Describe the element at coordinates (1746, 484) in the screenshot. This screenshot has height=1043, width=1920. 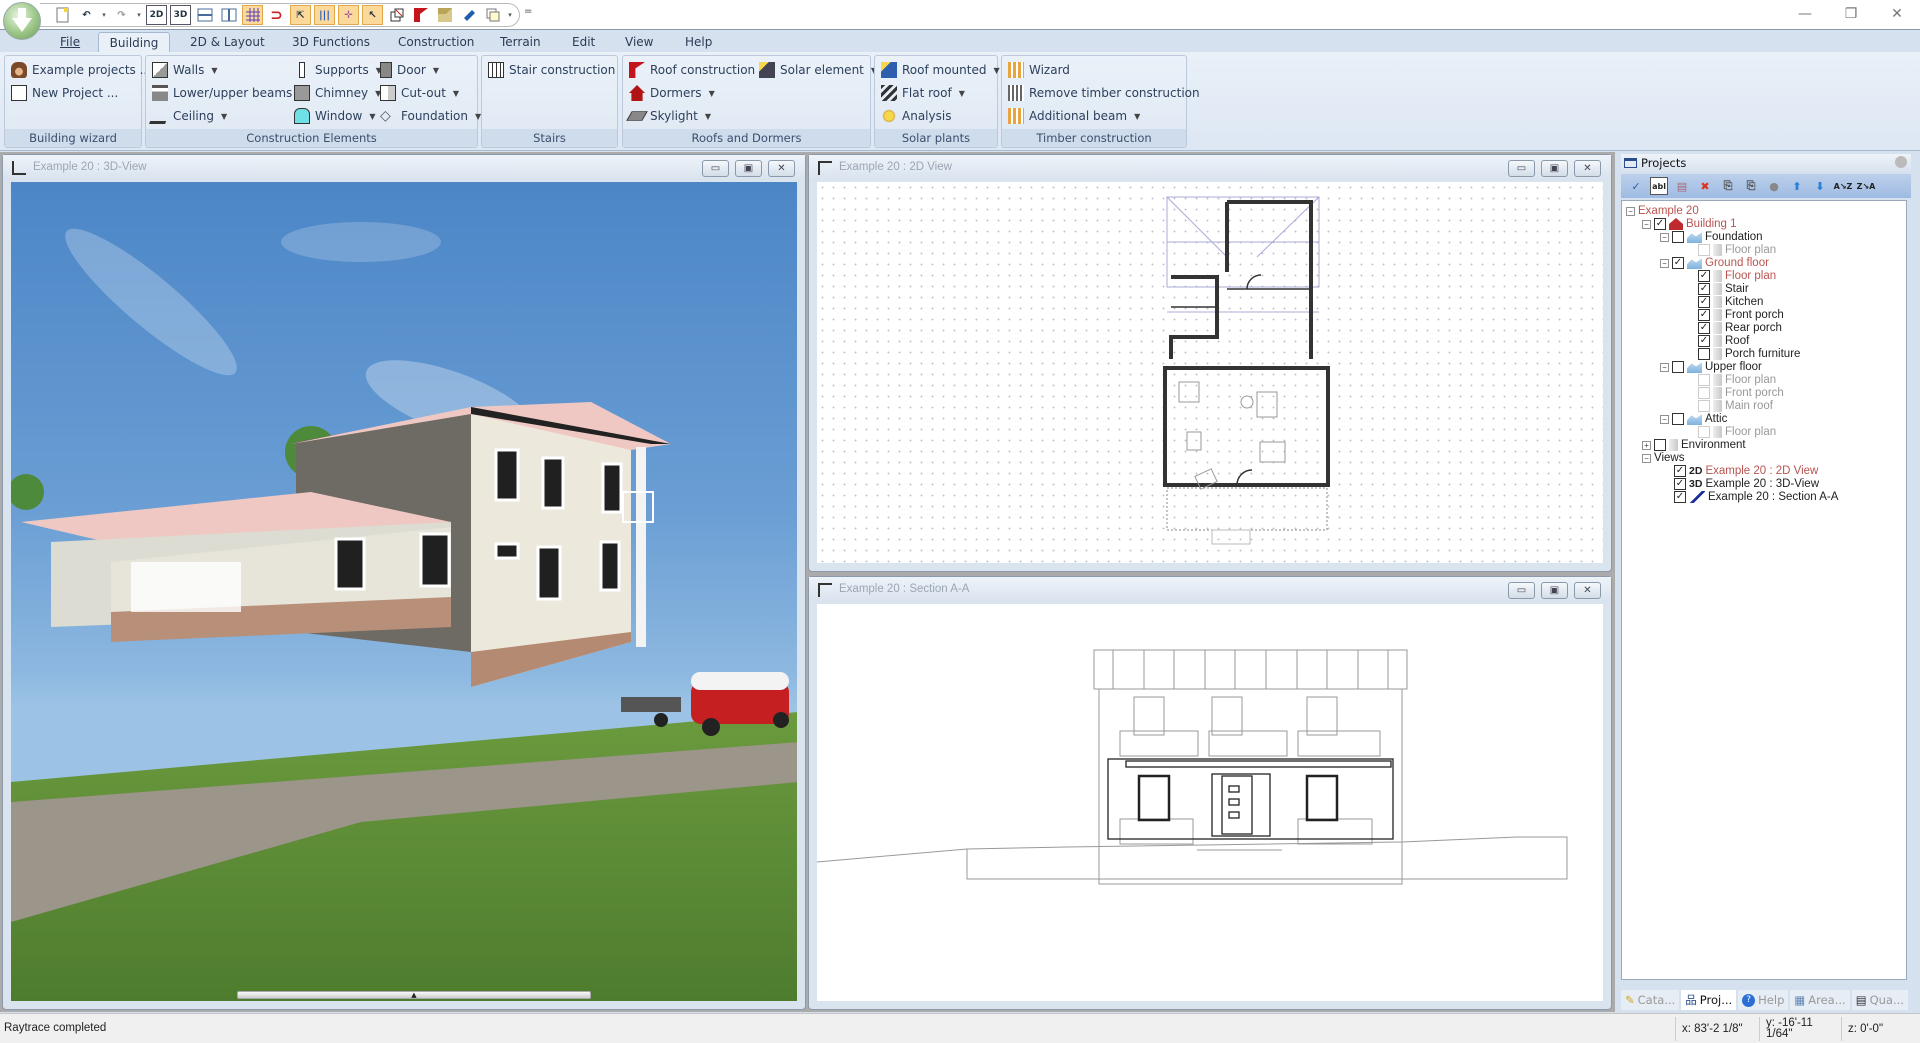
I see `tree-node-view-3d: ✓ 3D Example 20 : 3D-View` at that location.